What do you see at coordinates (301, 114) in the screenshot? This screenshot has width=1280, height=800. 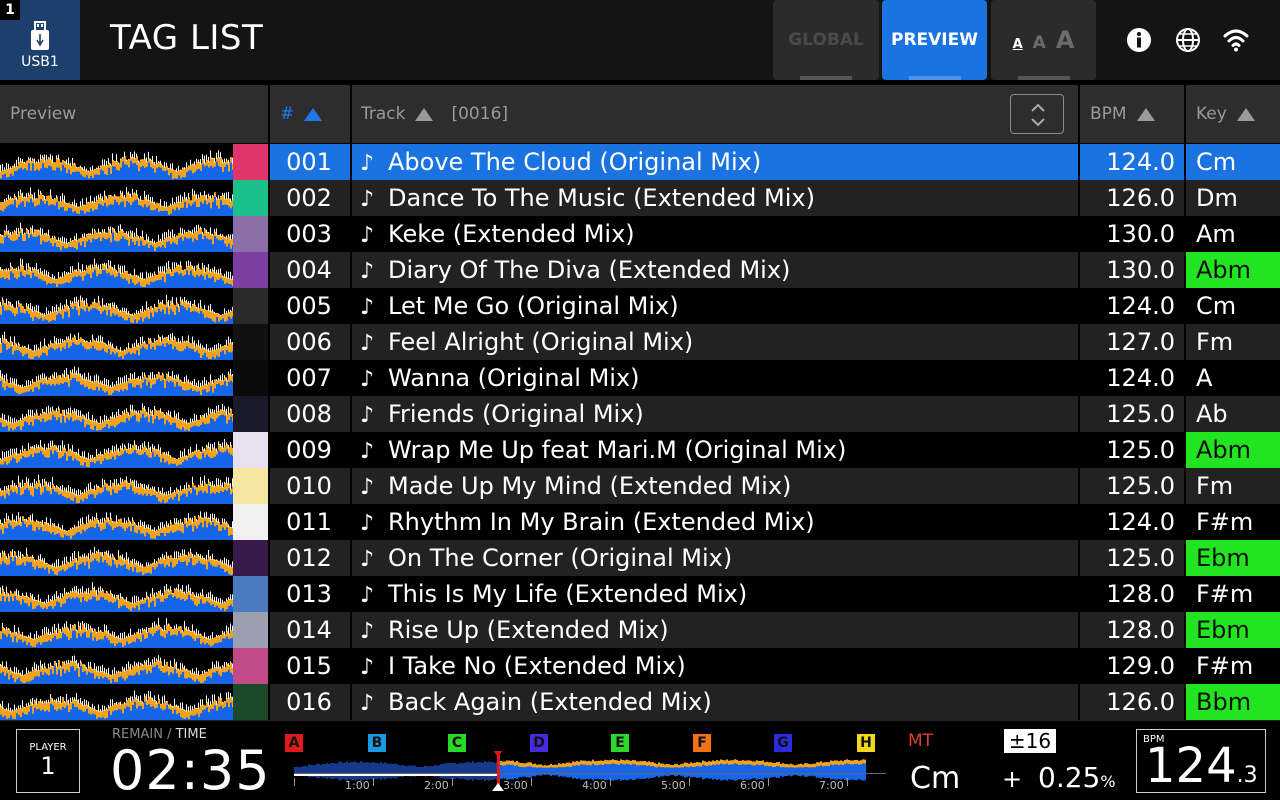 I see `column-number: #` at bounding box center [301, 114].